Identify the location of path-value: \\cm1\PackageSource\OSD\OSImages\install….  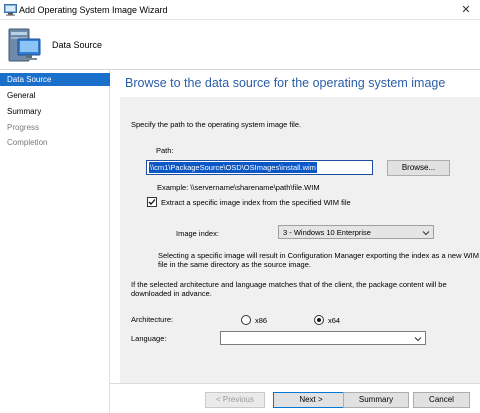
(233, 167).